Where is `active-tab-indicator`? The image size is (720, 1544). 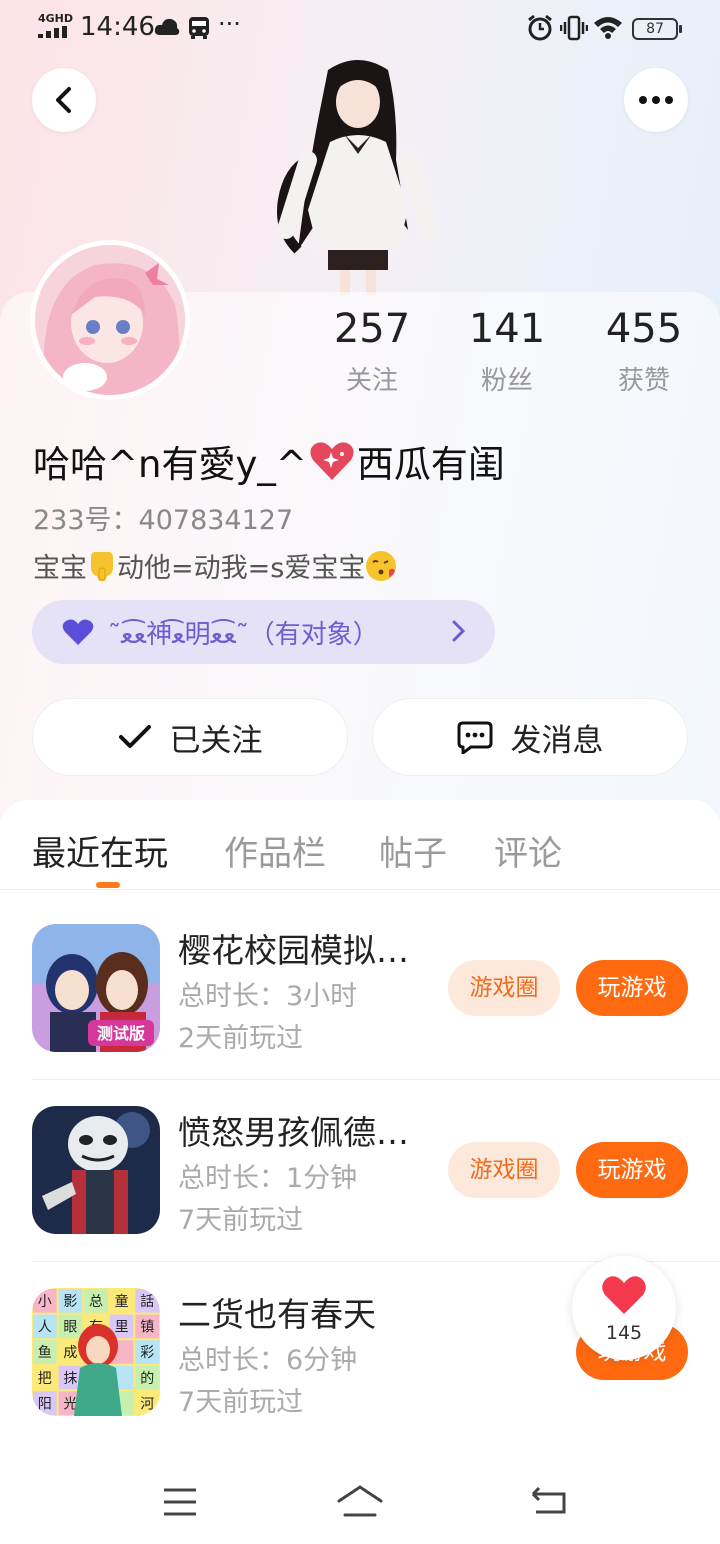 active-tab-indicator is located at coordinates (108, 885).